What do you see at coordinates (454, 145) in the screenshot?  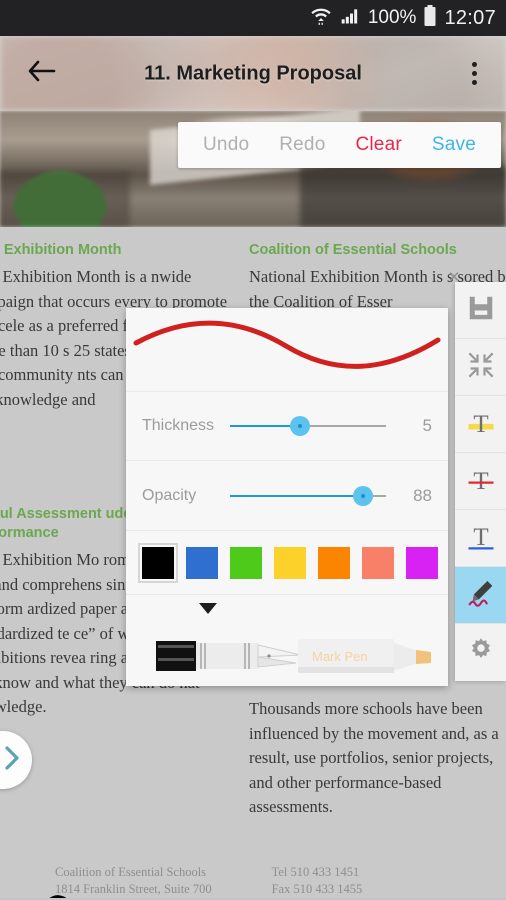 I see `save-button: Save` at bounding box center [454, 145].